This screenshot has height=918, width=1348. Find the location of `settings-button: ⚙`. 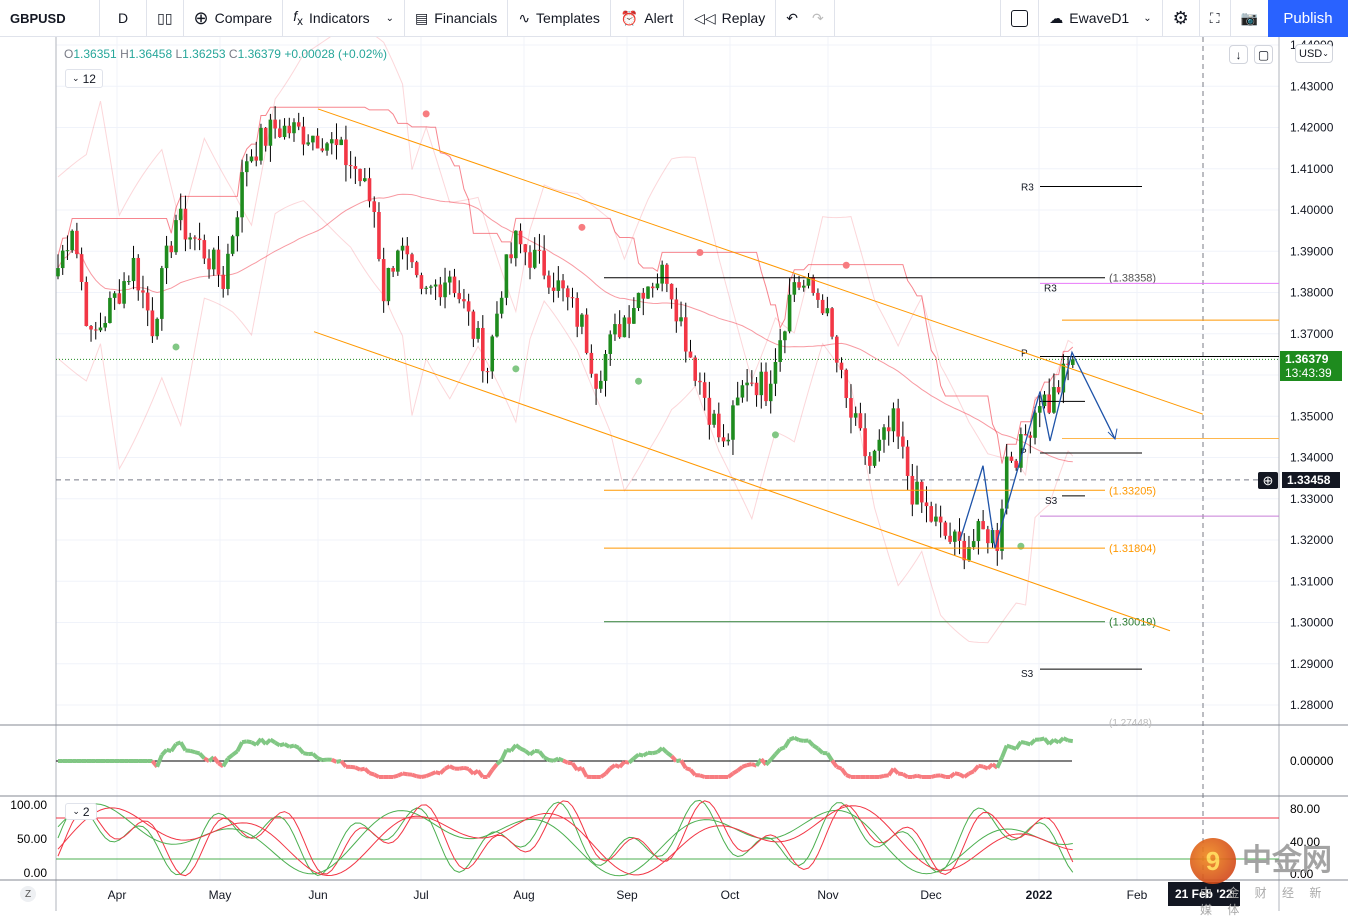

settings-button: ⚙ is located at coordinates (1181, 18).